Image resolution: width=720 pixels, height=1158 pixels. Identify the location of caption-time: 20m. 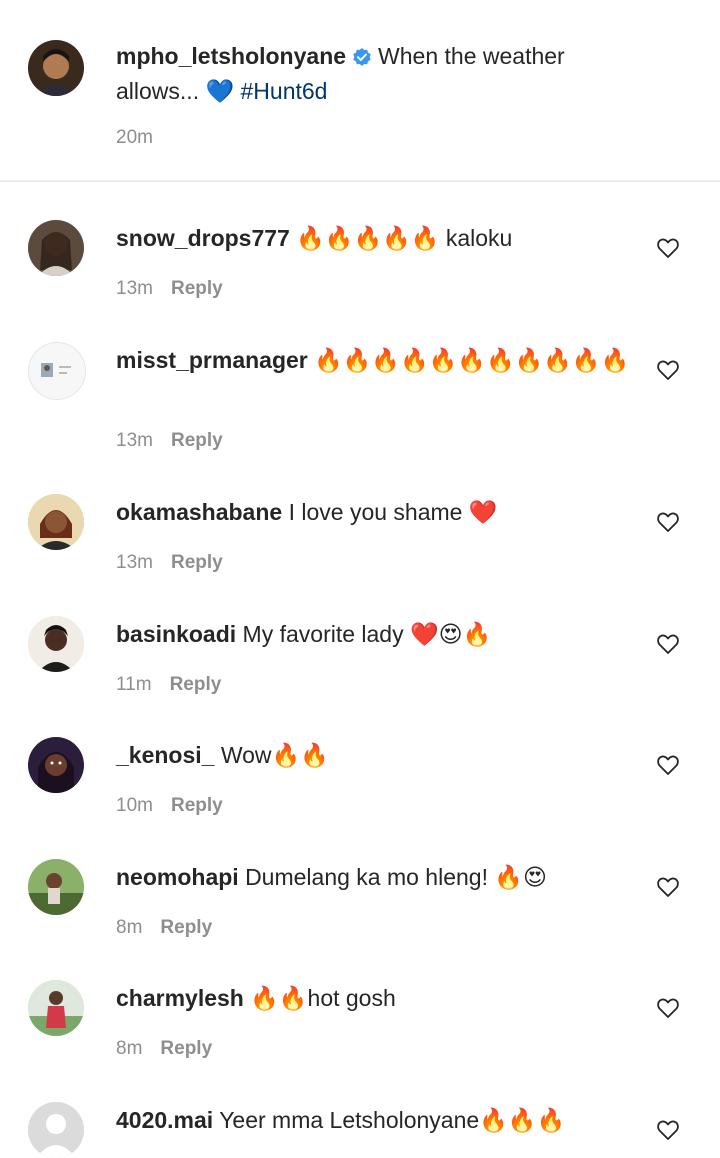
(134, 137).